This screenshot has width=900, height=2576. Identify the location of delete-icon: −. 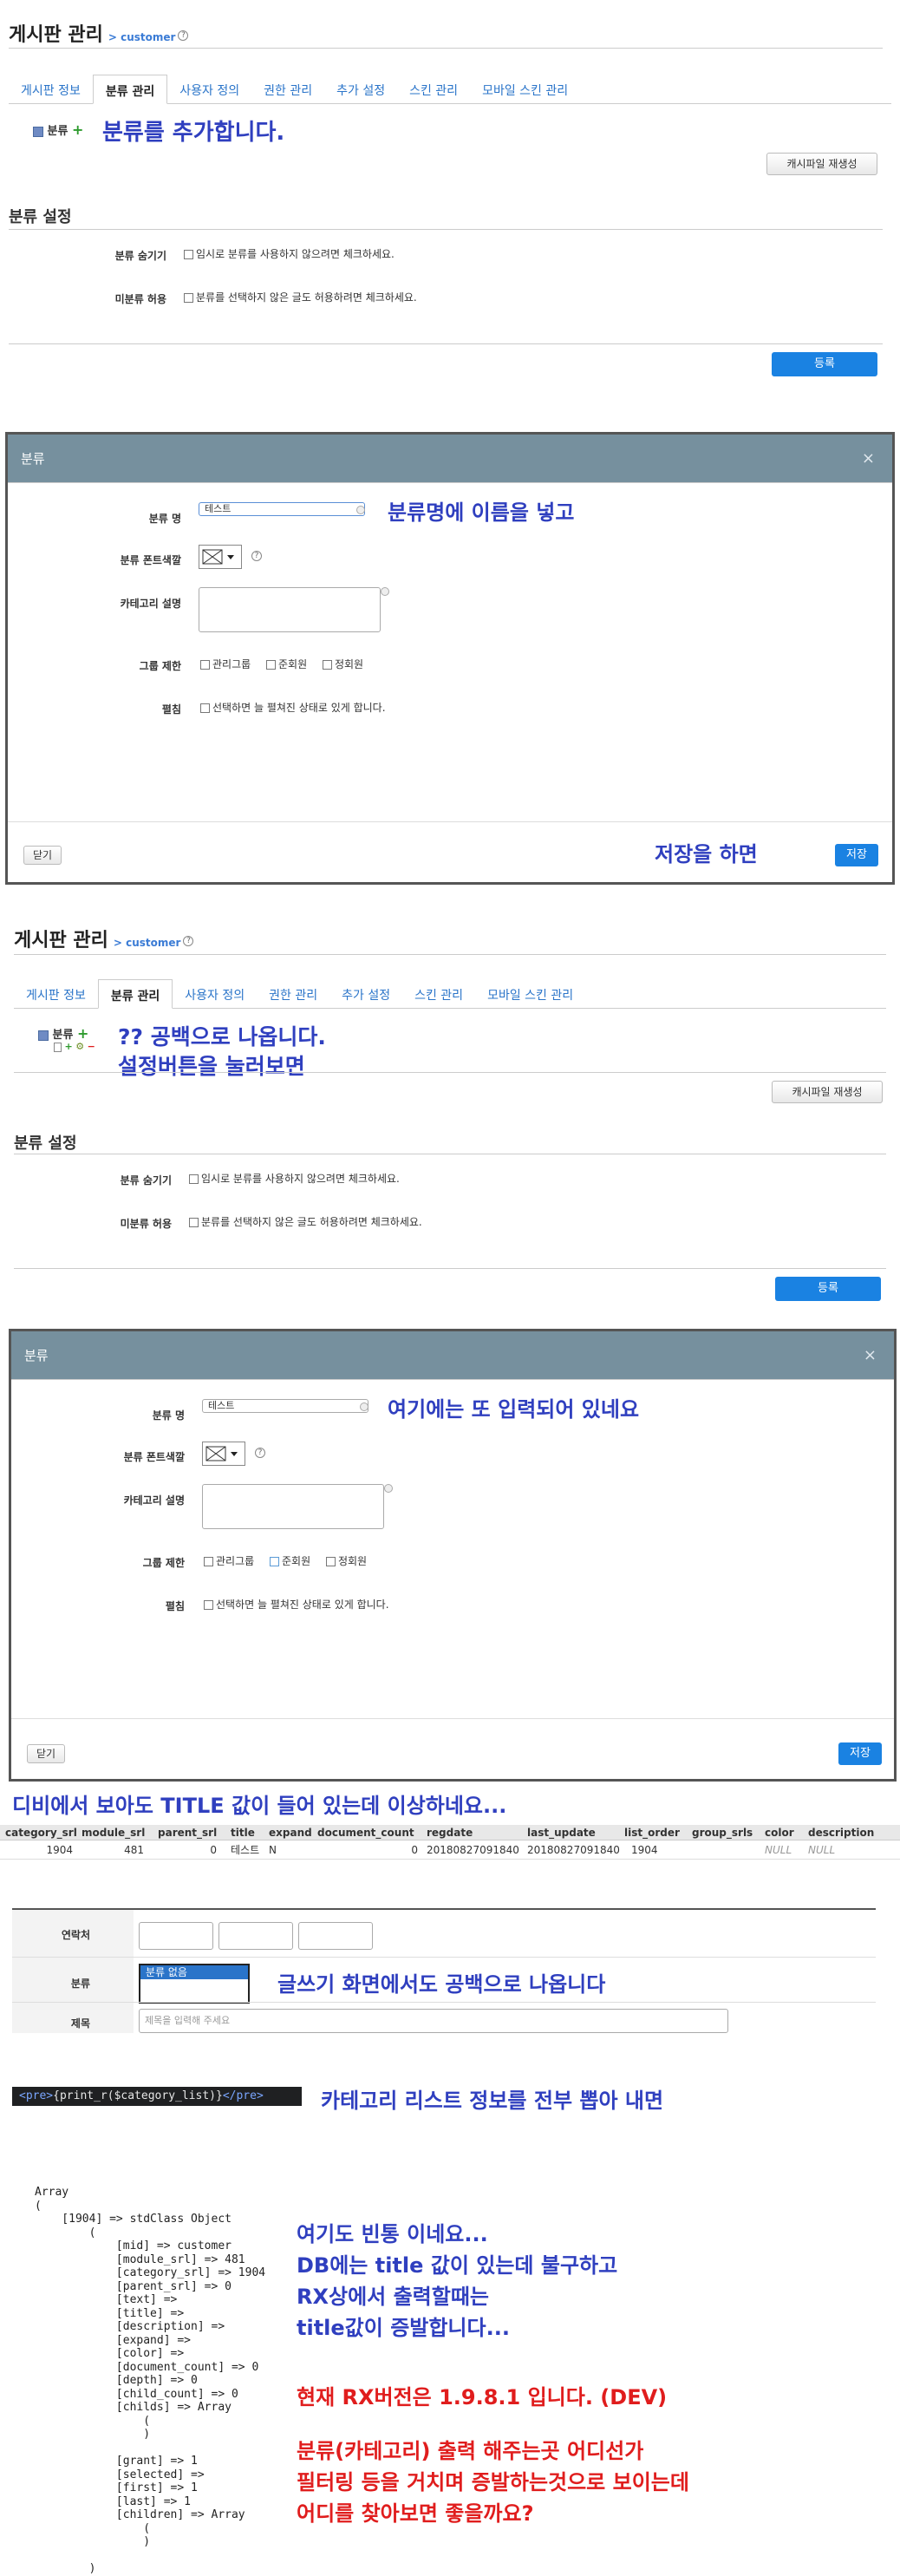
(91, 1046).